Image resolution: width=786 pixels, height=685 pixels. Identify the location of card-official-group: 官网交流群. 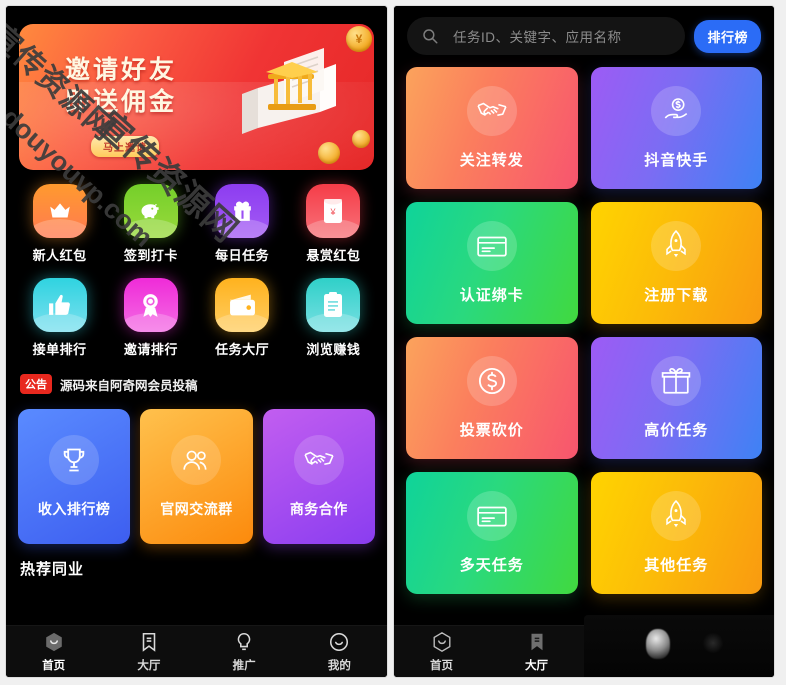
(196, 476).